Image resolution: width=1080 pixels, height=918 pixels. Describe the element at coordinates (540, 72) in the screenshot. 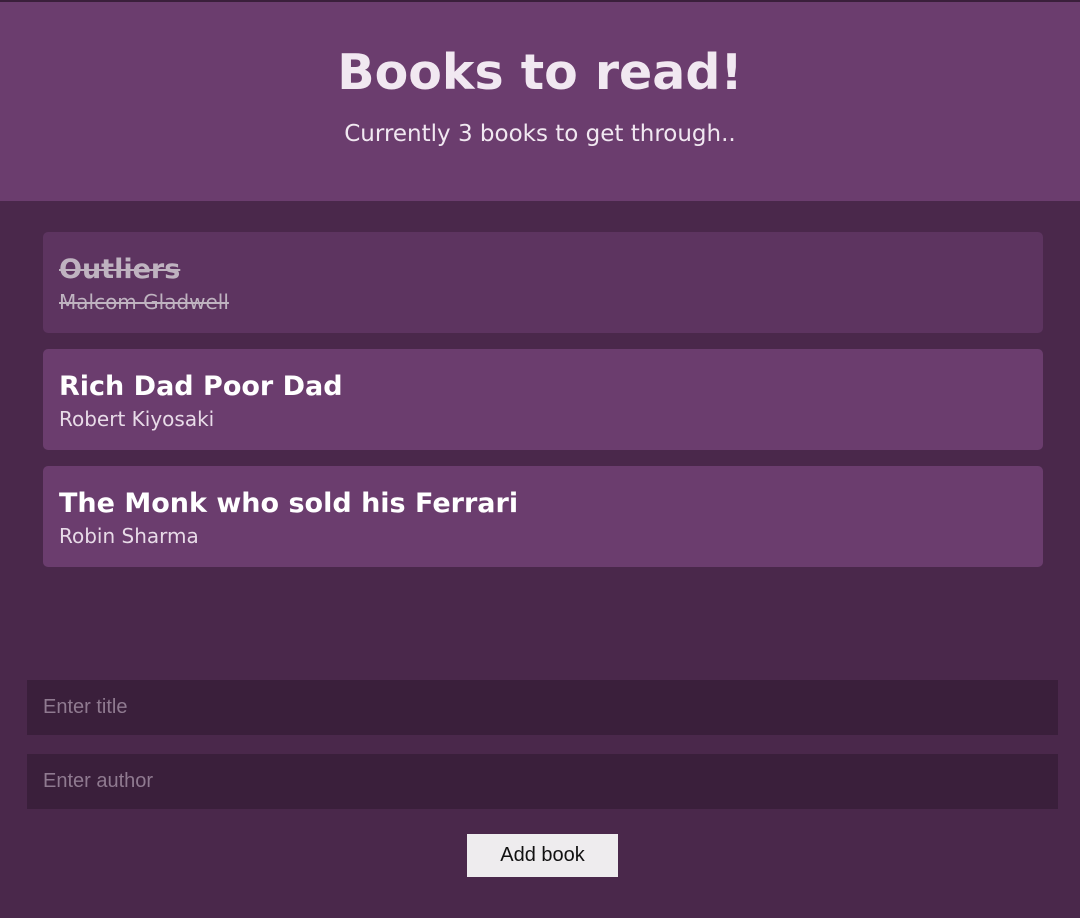

I see `page-title: Books to read!` at that location.